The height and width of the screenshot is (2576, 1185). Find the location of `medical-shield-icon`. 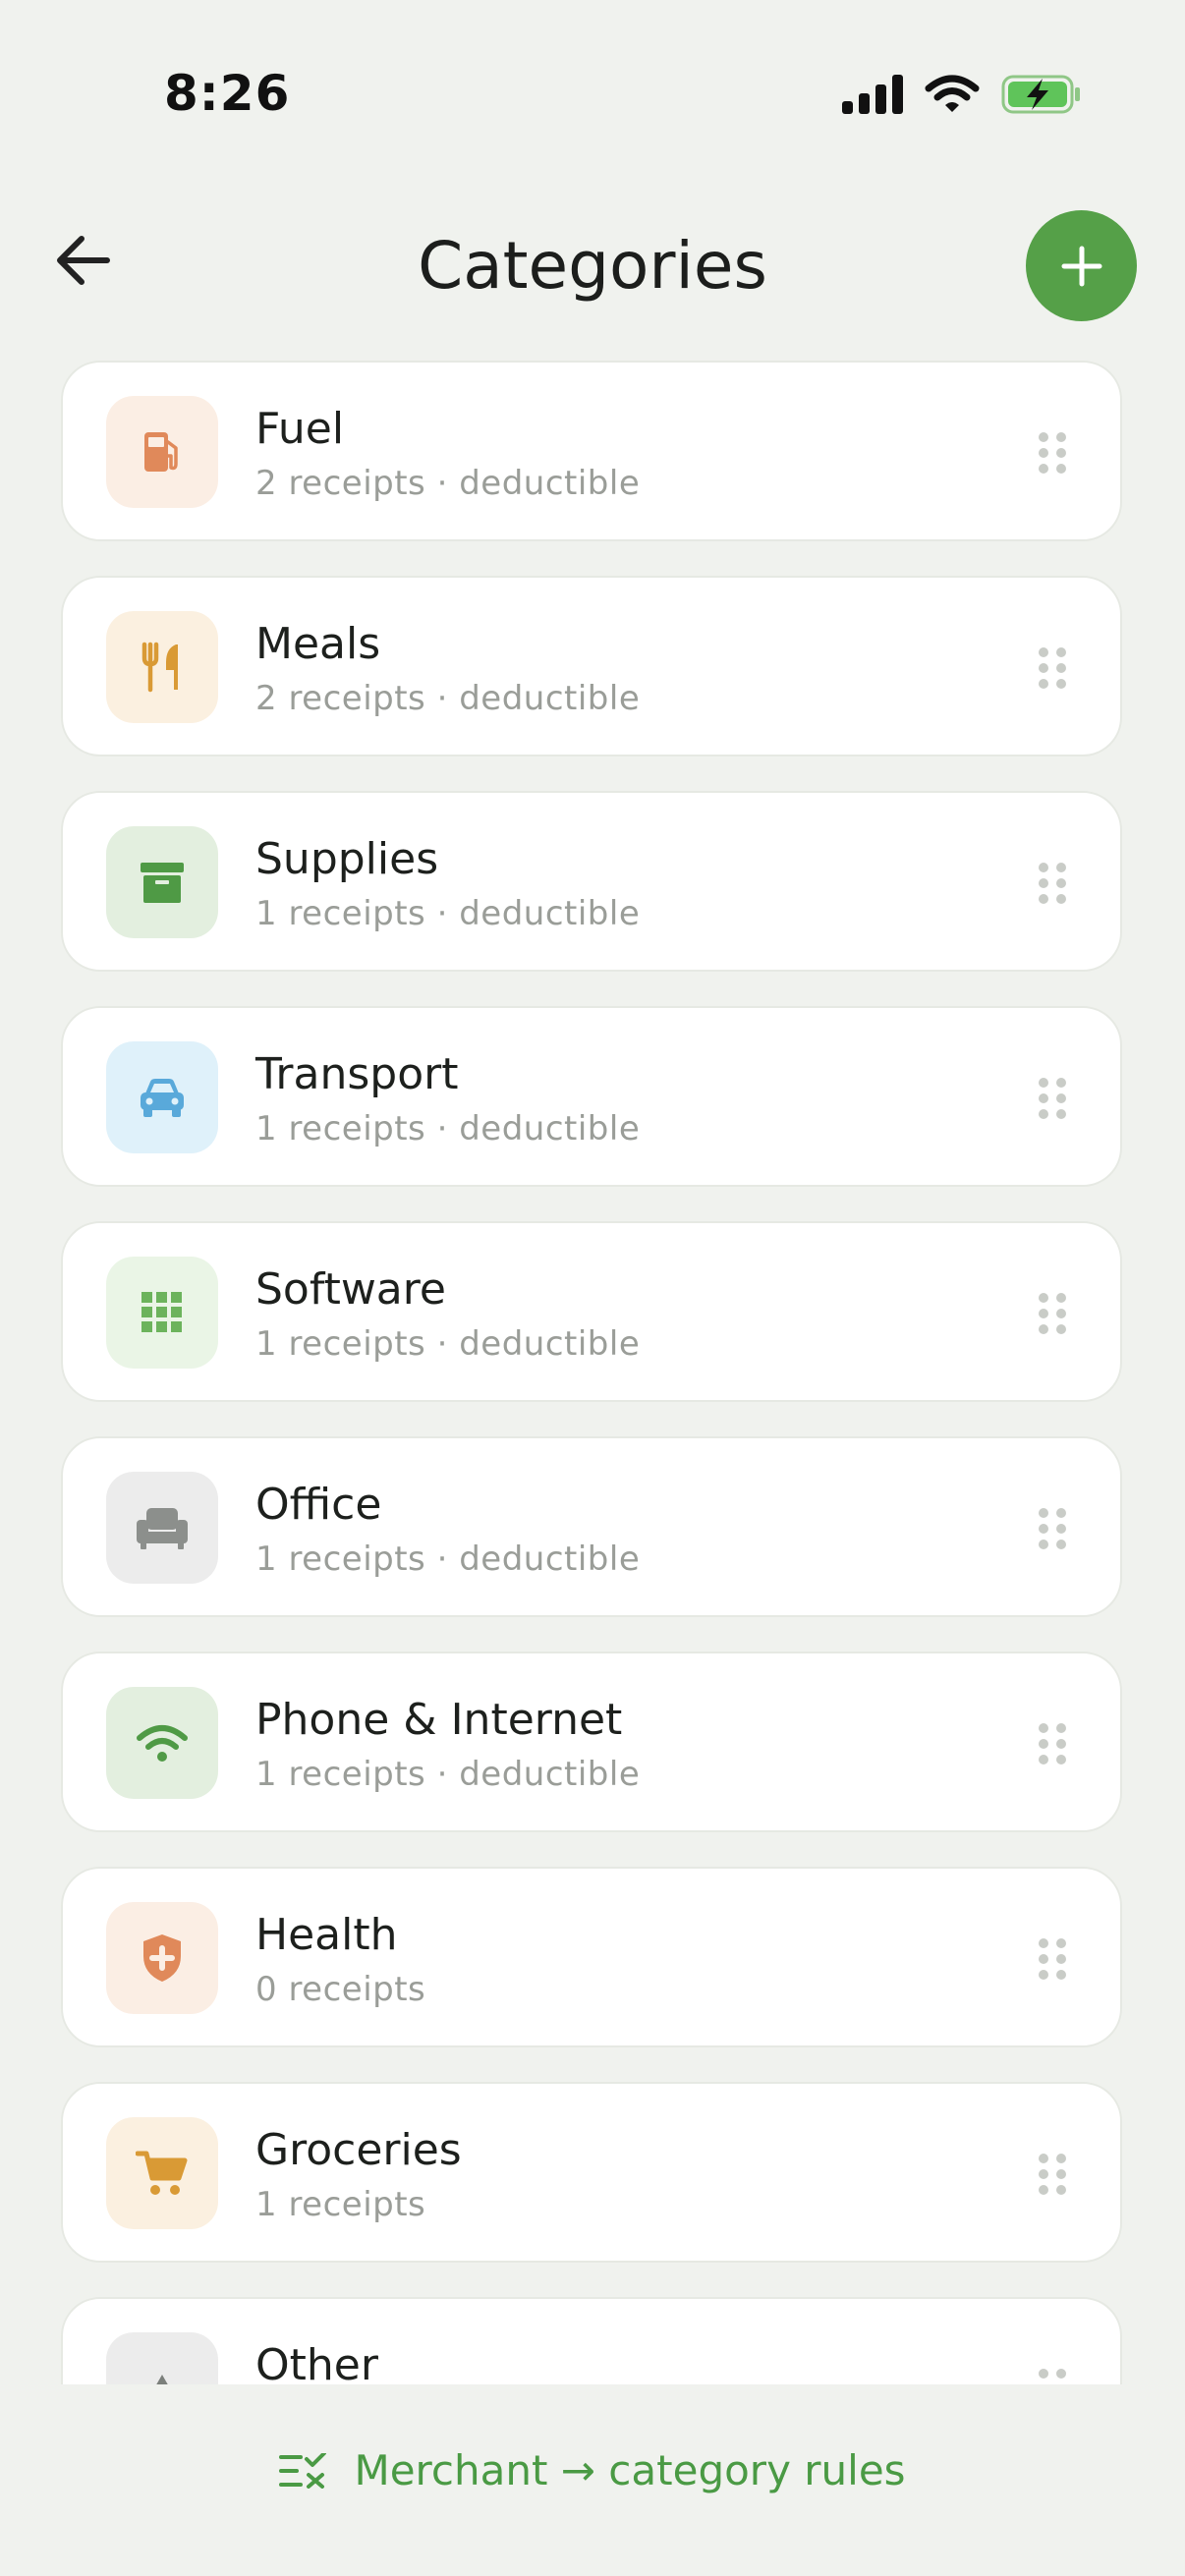

medical-shield-icon is located at coordinates (162, 1958).